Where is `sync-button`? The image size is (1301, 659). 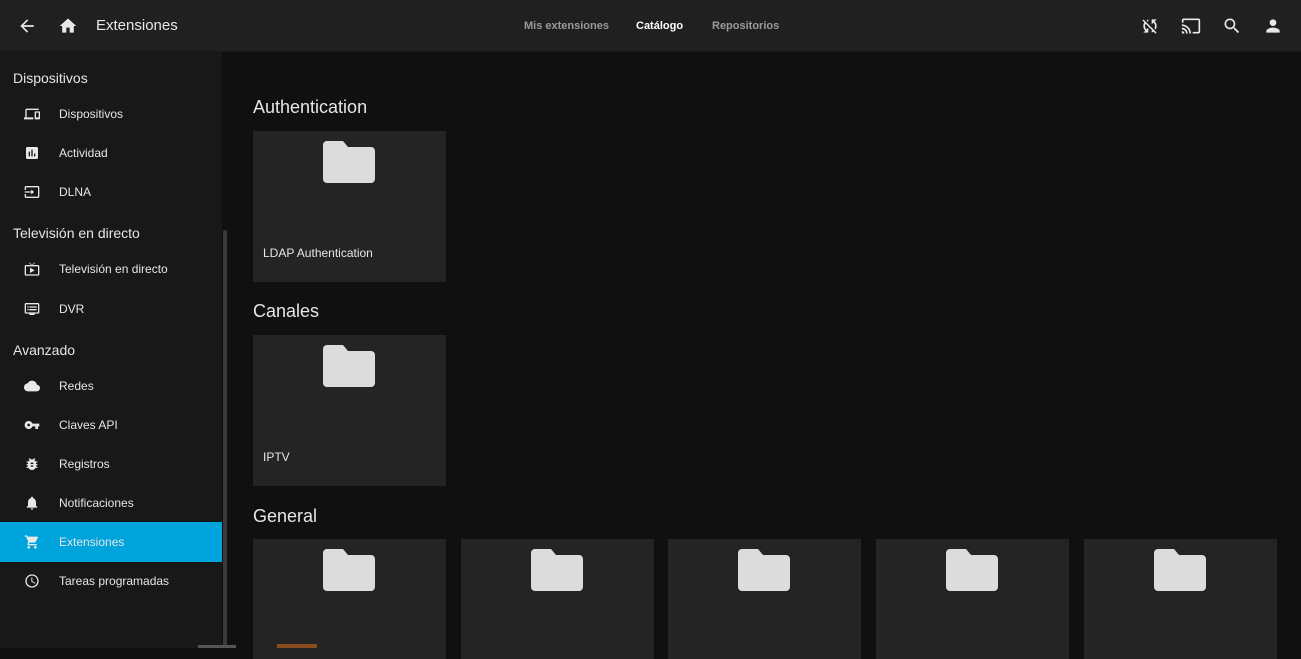 sync-button is located at coordinates (1150, 26).